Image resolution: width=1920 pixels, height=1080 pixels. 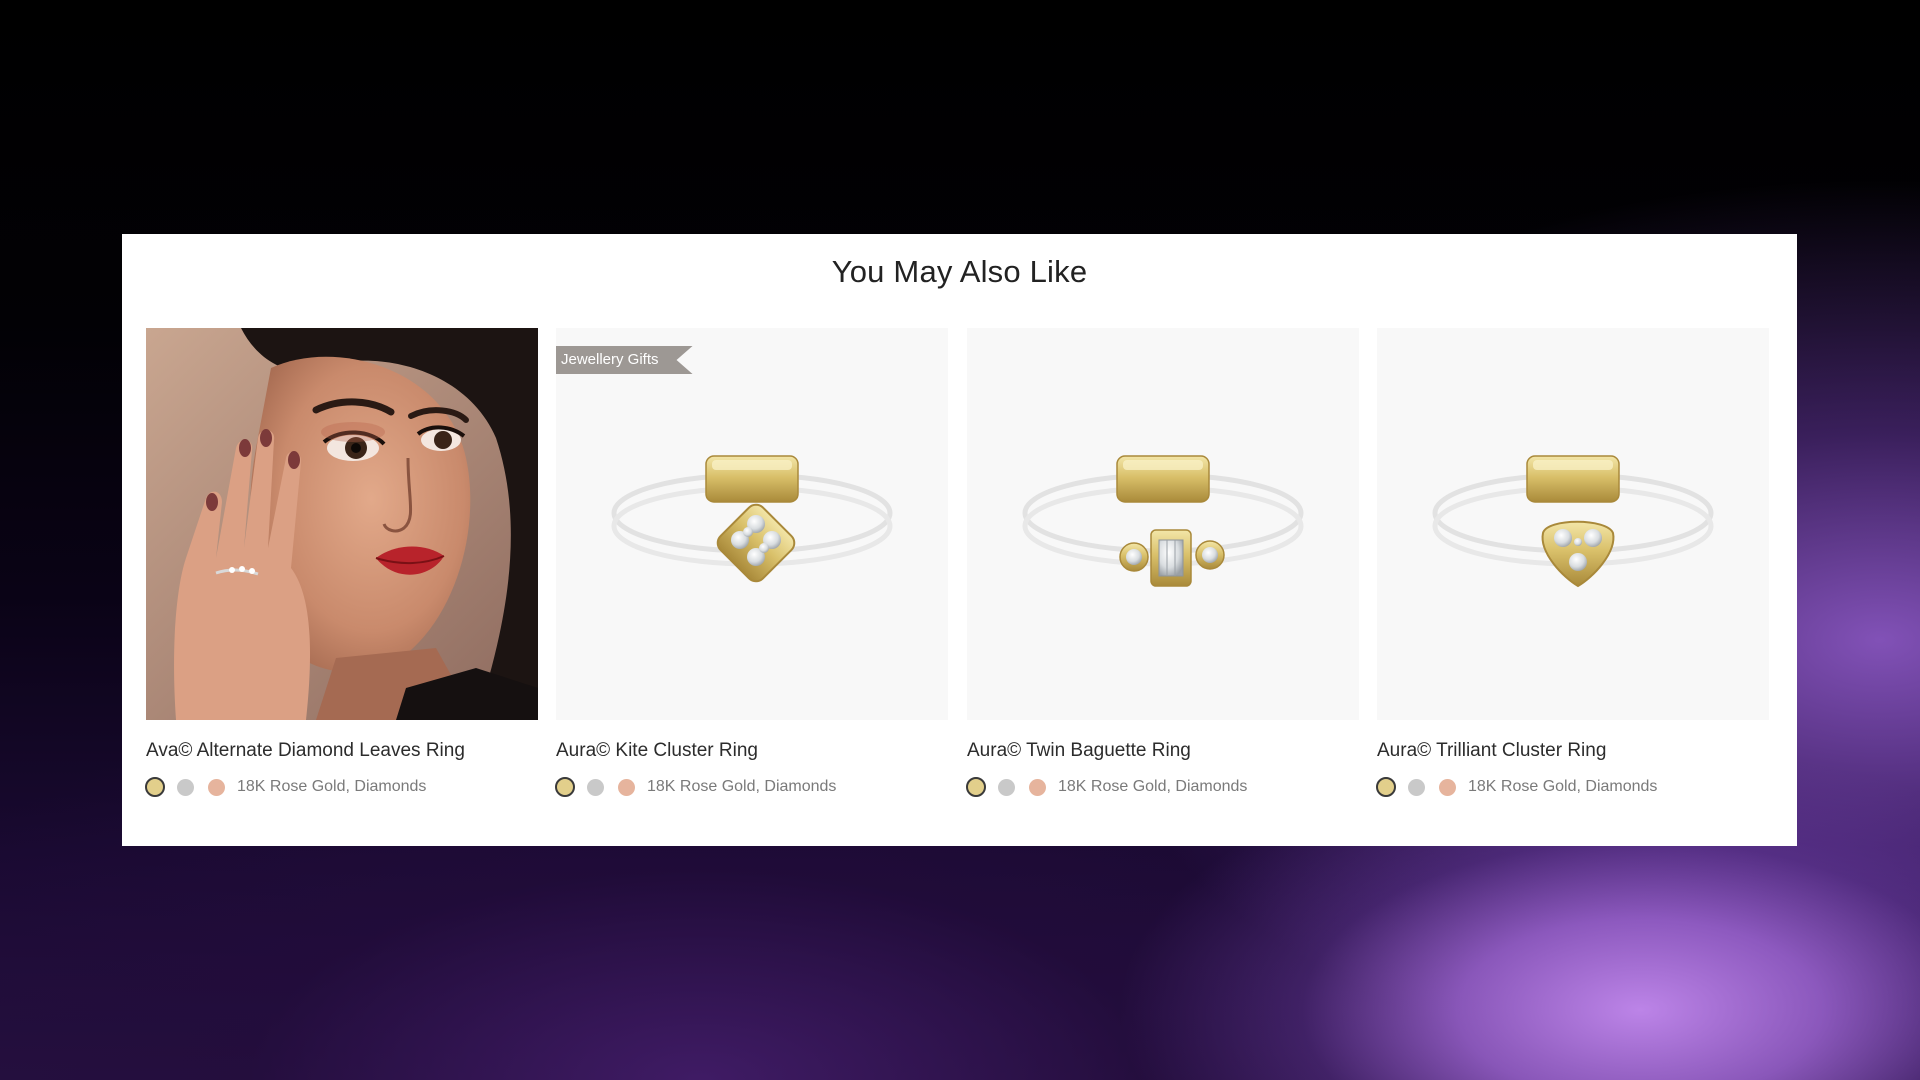 I want to click on twin-baguette-ring-photo, so click(x=1163, y=524).